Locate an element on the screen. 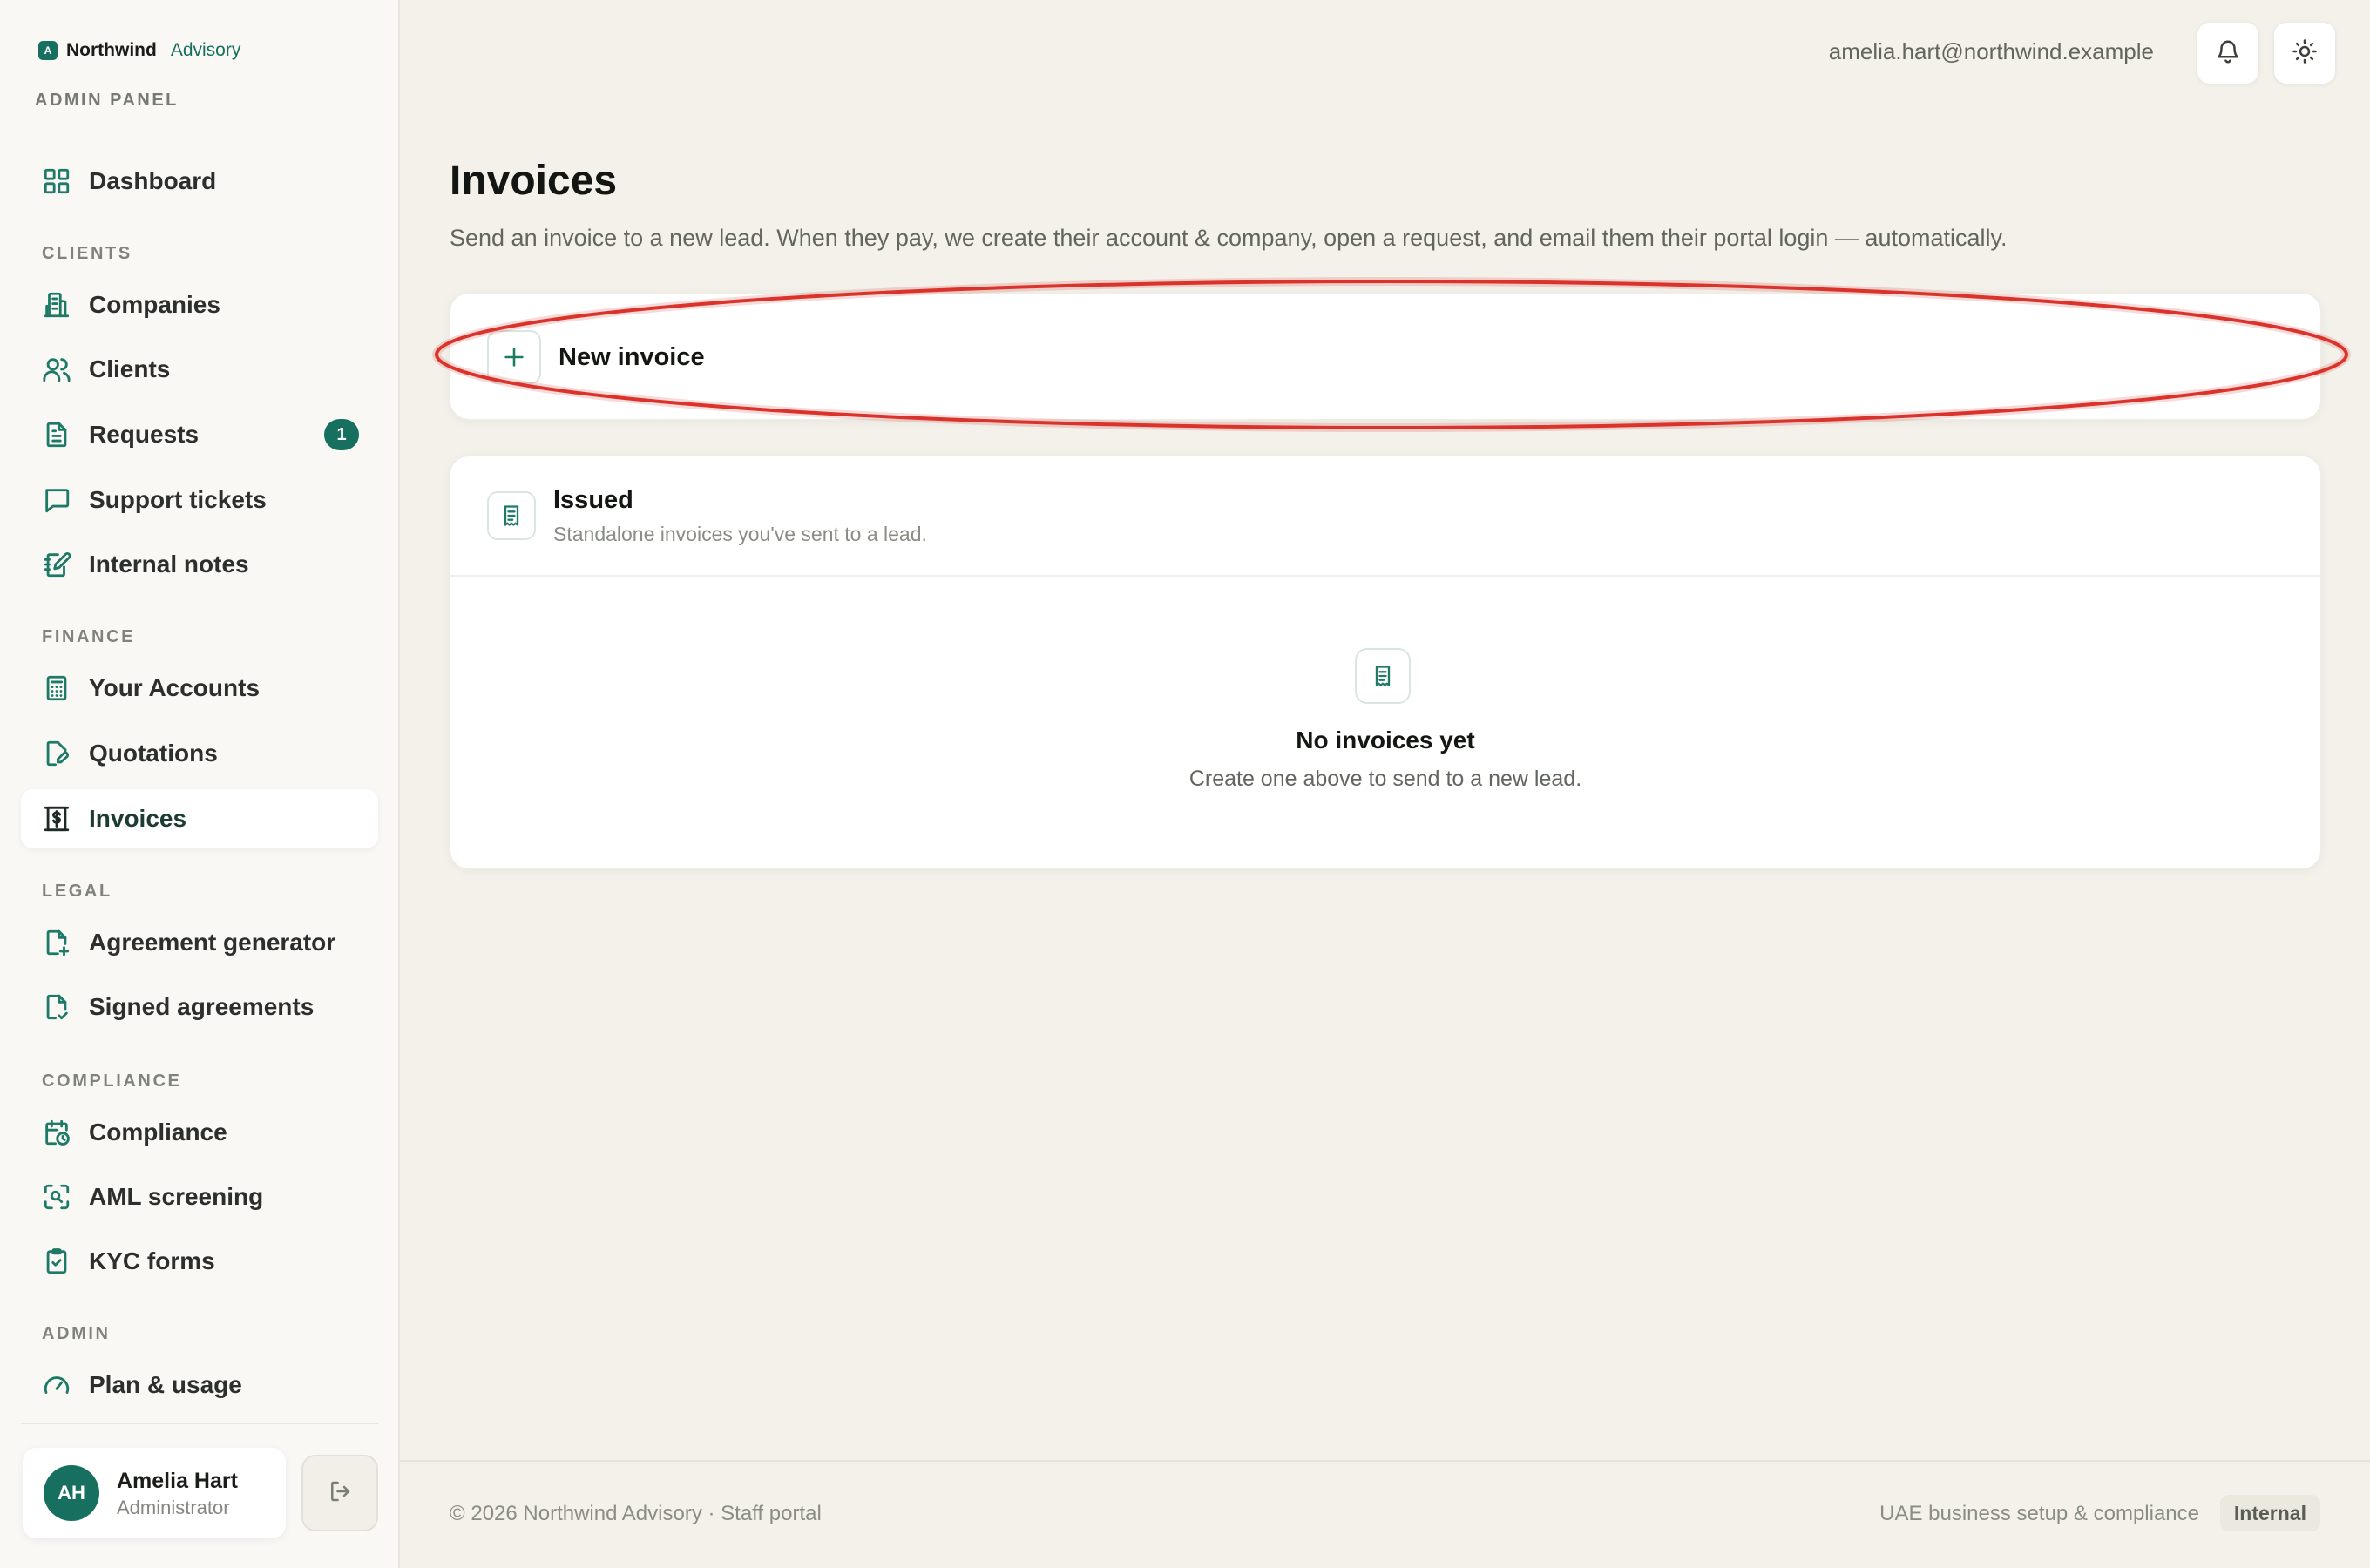  empty-state-title: No invoices yet is located at coordinates (1385, 741).